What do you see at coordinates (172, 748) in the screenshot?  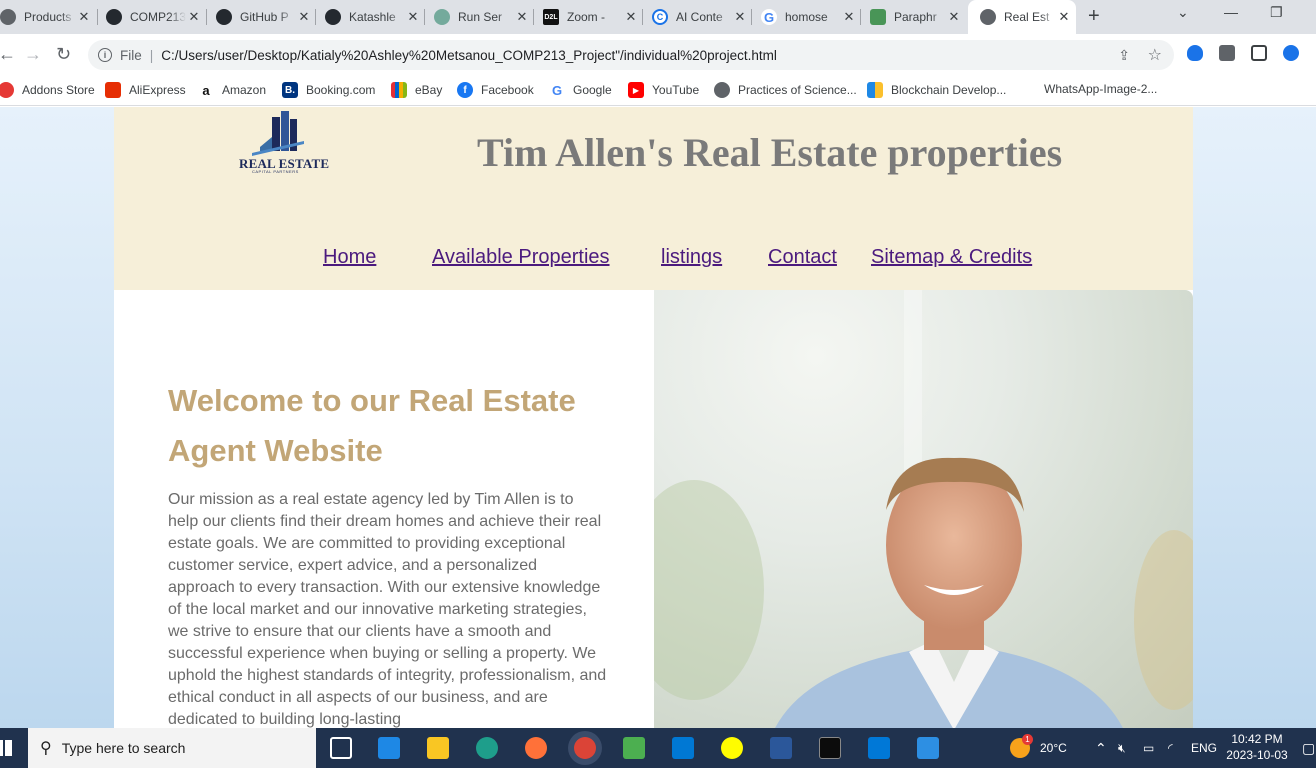 I see `taskbar-search: ⚲ Type here to search` at bounding box center [172, 748].